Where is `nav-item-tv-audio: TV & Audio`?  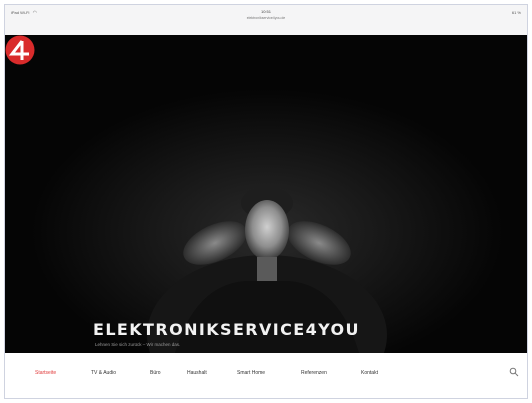
nav-item-tv-audio: TV & Audio is located at coordinates (103, 373).